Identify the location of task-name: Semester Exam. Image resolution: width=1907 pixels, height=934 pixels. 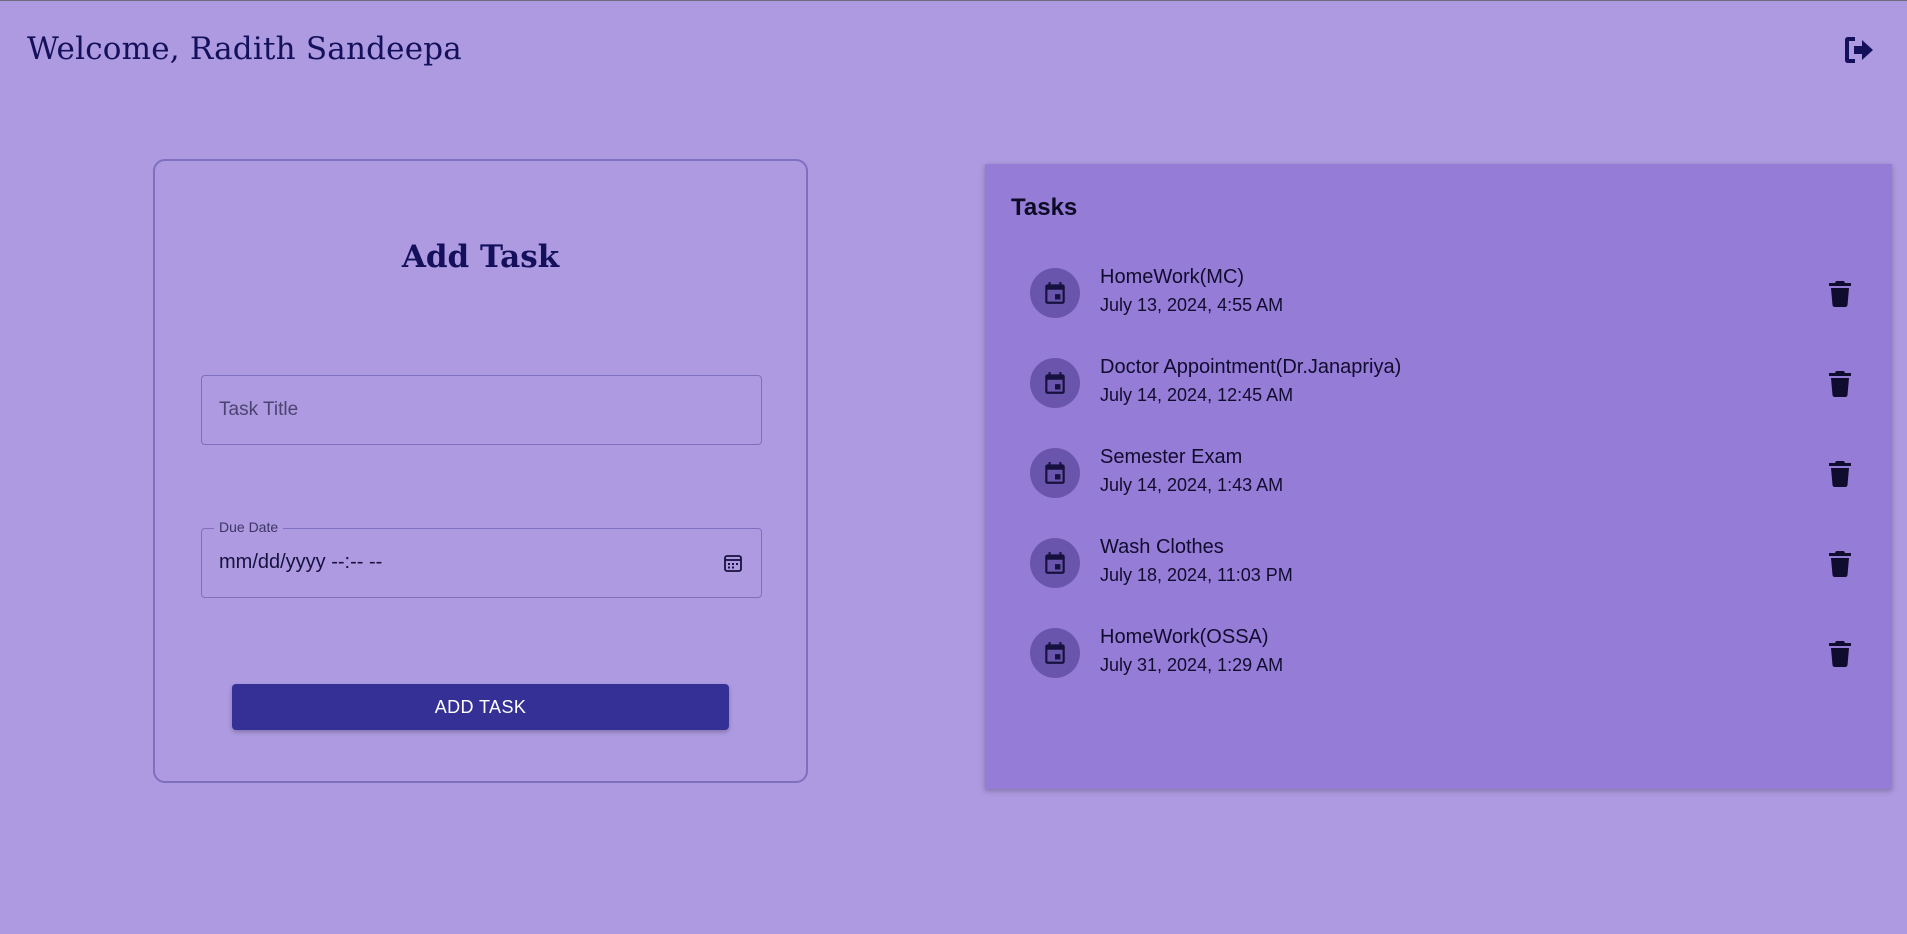
(1171, 457).